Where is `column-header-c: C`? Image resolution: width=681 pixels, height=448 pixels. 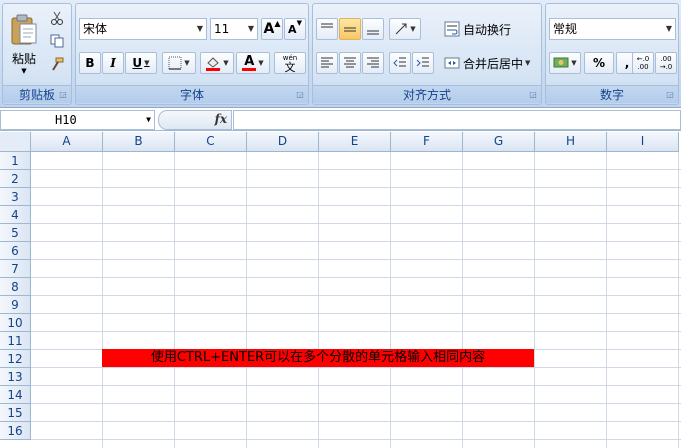
column-header-c: C is located at coordinates (211, 142).